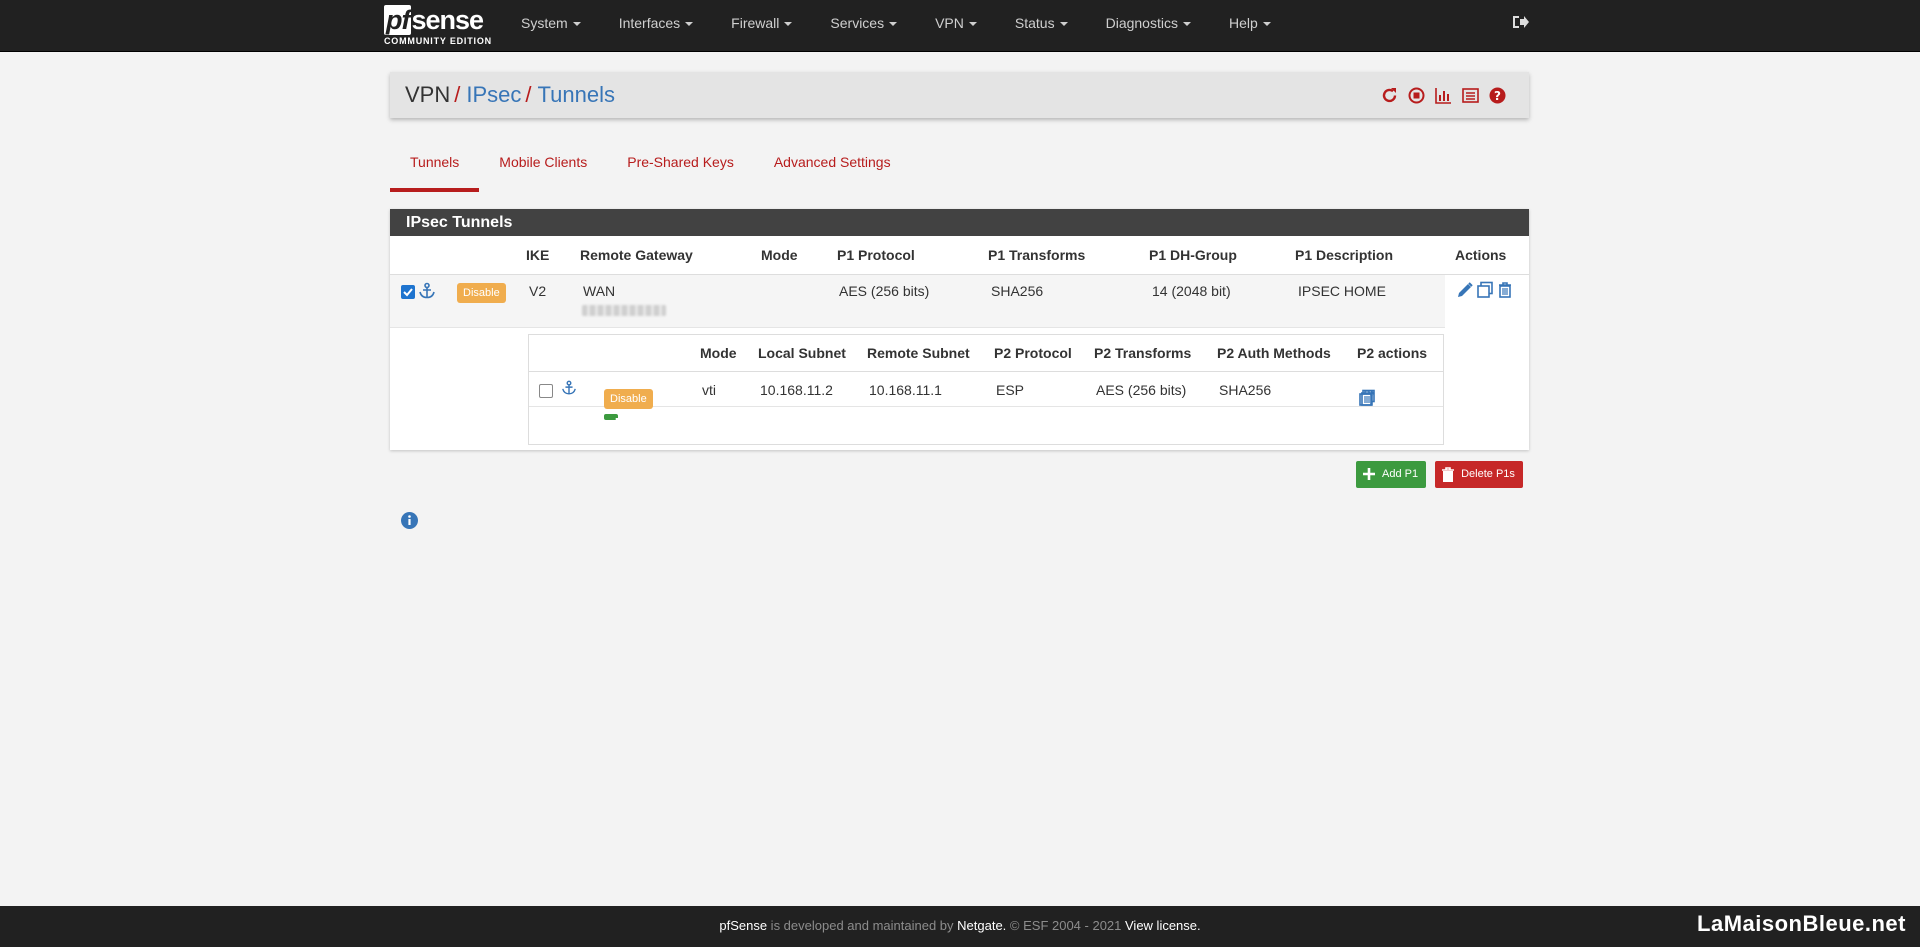 This screenshot has height=947, width=1920. What do you see at coordinates (1141, 390) in the screenshot?
I see `p2-transforms: AES (256 bits)` at bounding box center [1141, 390].